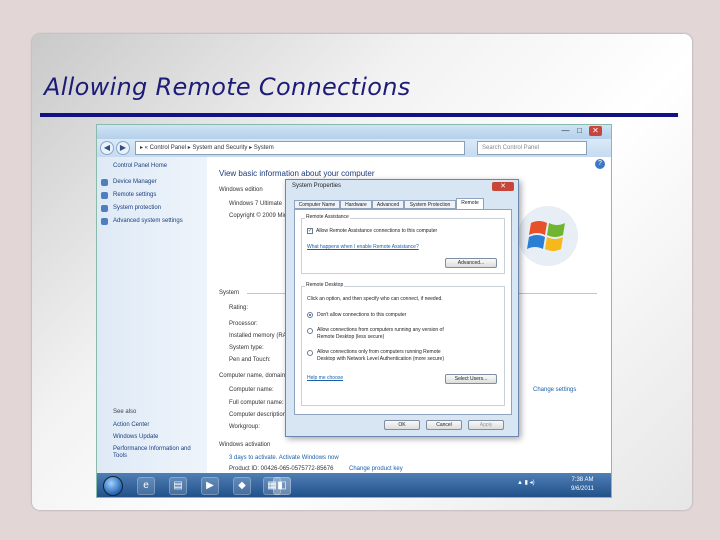 Image resolution: width=720 pixels, height=540 pixels. Describe the element at coordinates (354, 485) in the screenshot. I see `taskbar: e ▤ ▶ ◆ ▦ ◧ ▲ ▮ ◂) 7:38 AM 9/6/2011` at that location.